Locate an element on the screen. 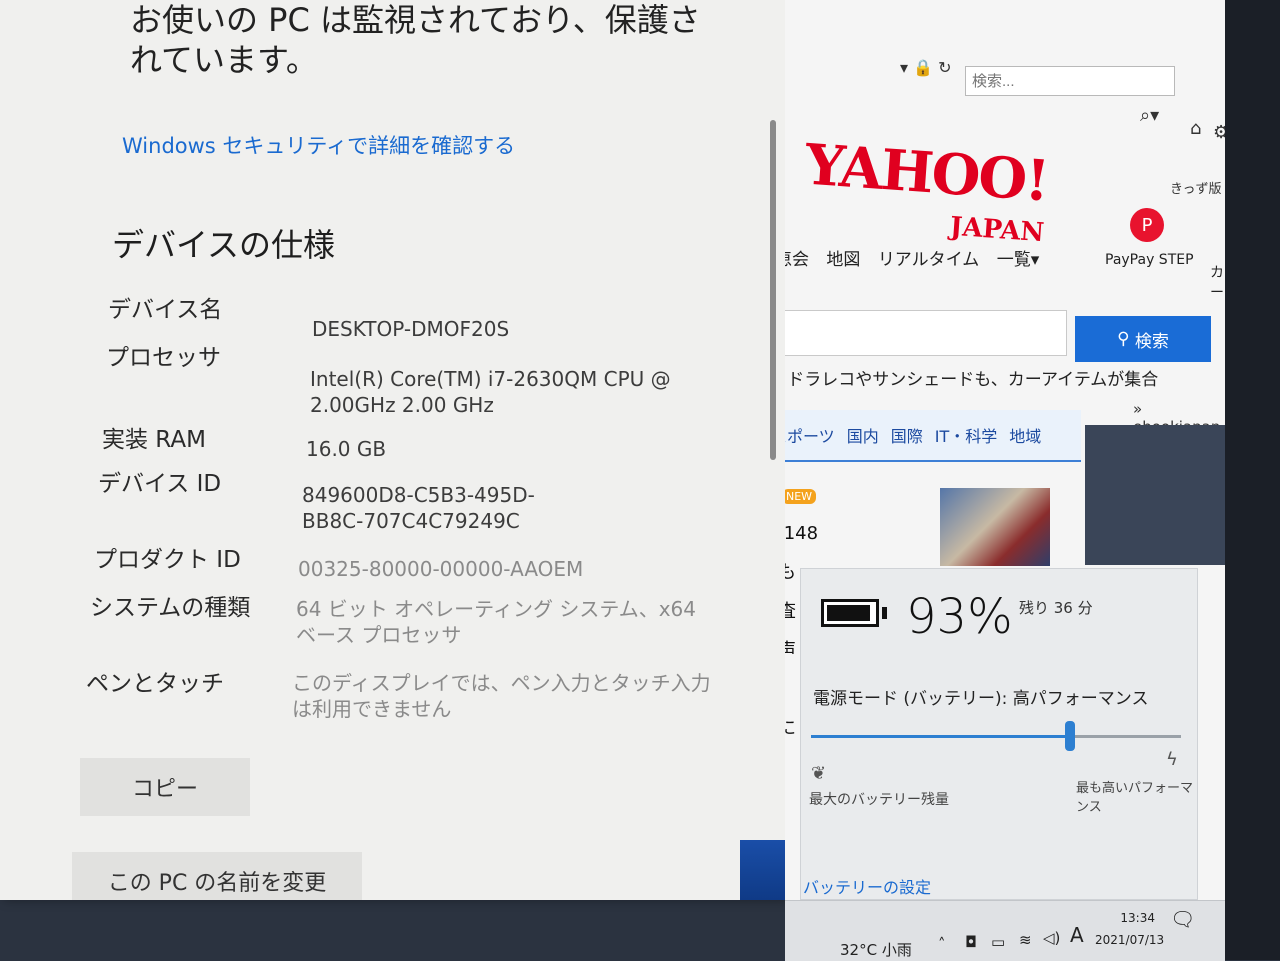 This screenshot has width=1280, height=961. speaker-icon: ◁) is located at coordinates (1051, 938).